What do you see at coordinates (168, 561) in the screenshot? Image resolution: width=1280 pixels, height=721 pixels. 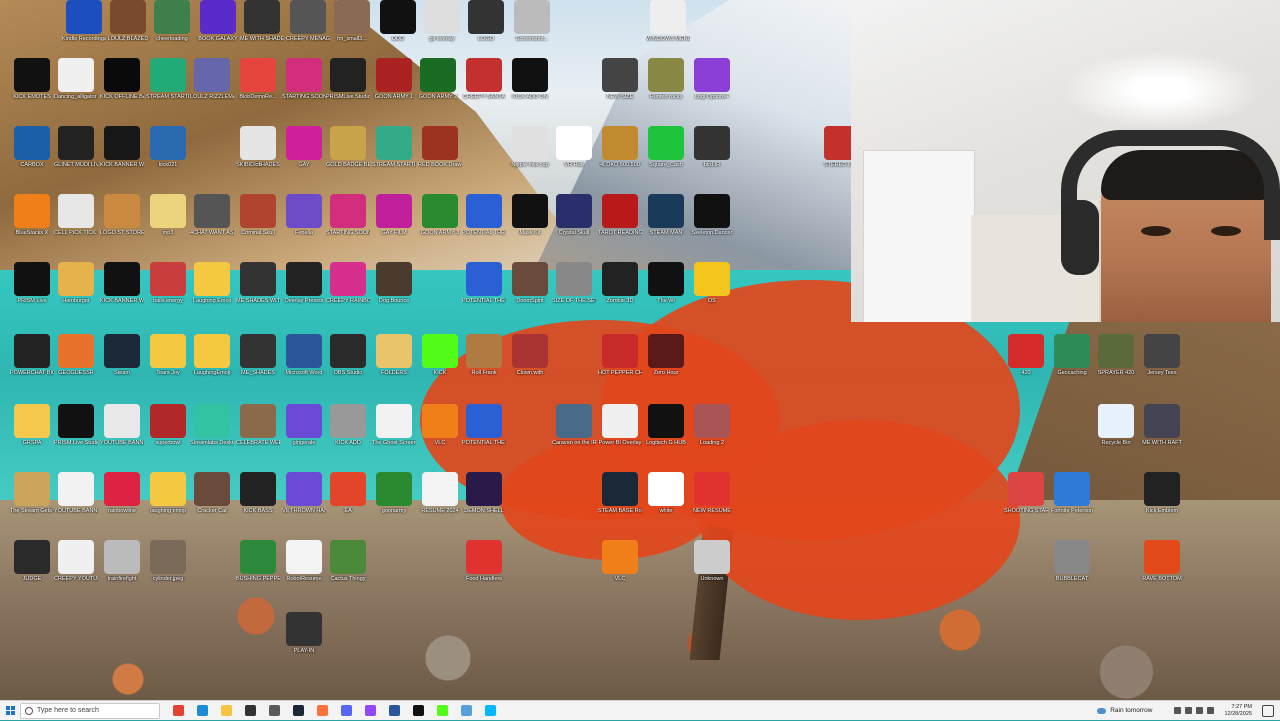 I see `desktop-icon: cylinder.jpeg` at bounding box center [168, 561].